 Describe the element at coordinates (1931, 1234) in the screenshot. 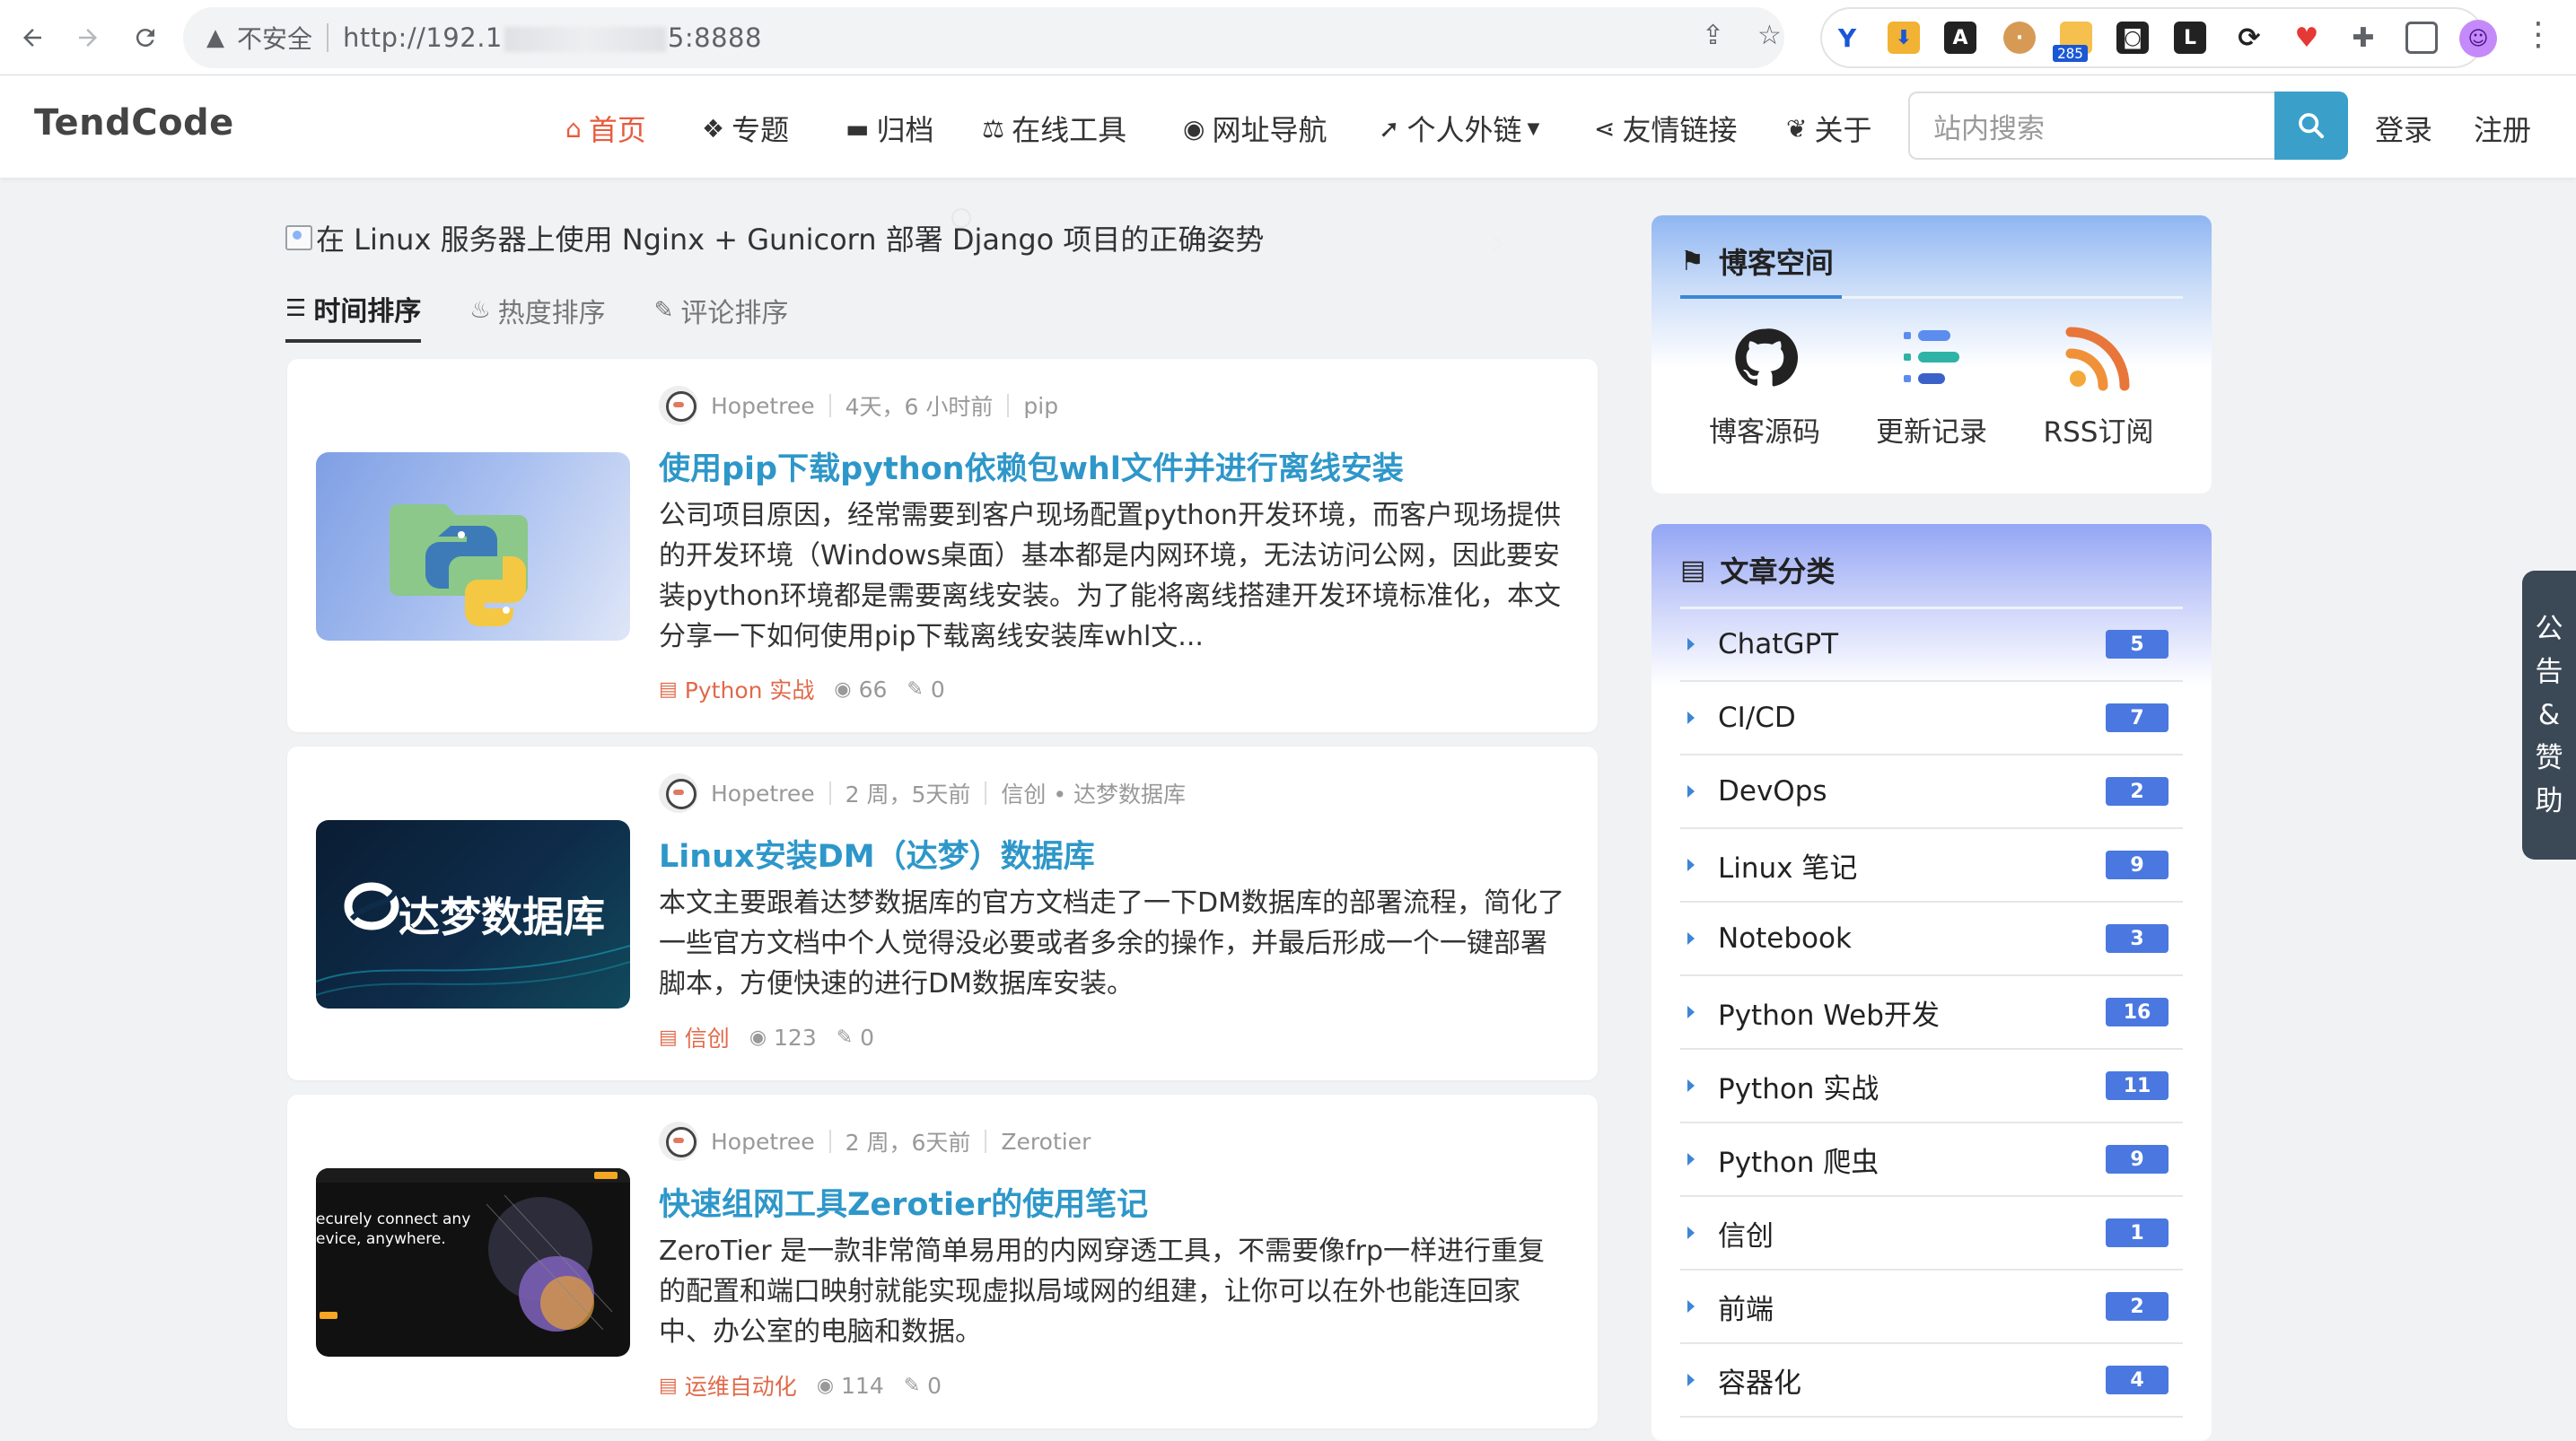

I see `category-item: 信创 1` at that location.